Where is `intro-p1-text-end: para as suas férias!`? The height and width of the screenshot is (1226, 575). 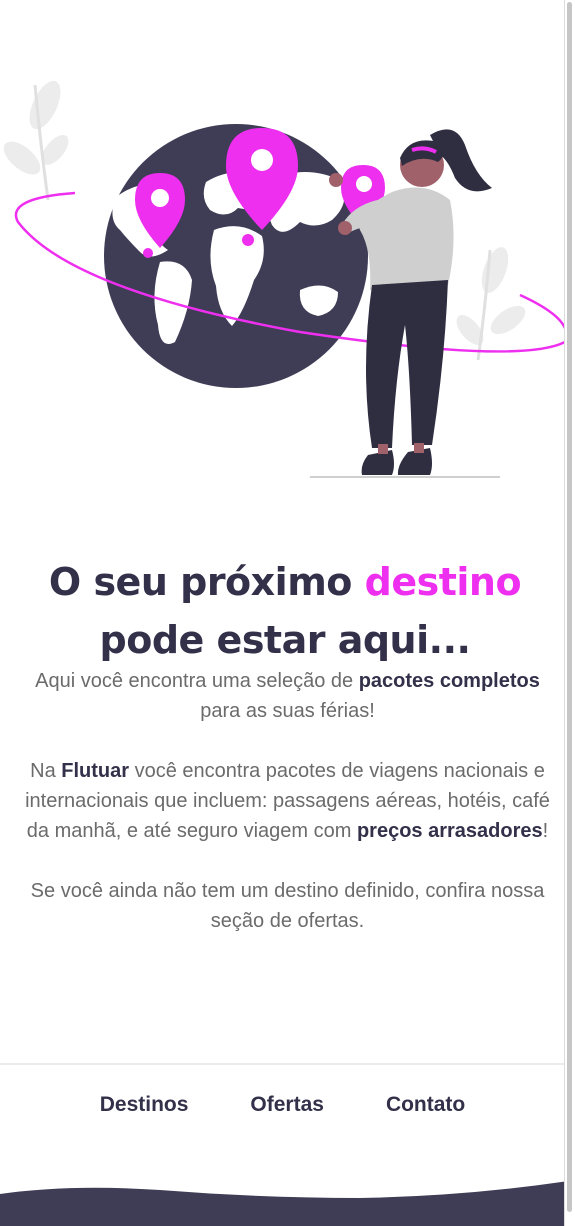 intro-p1-text-end: para as suas férias! is located at coordinates (287, 711).